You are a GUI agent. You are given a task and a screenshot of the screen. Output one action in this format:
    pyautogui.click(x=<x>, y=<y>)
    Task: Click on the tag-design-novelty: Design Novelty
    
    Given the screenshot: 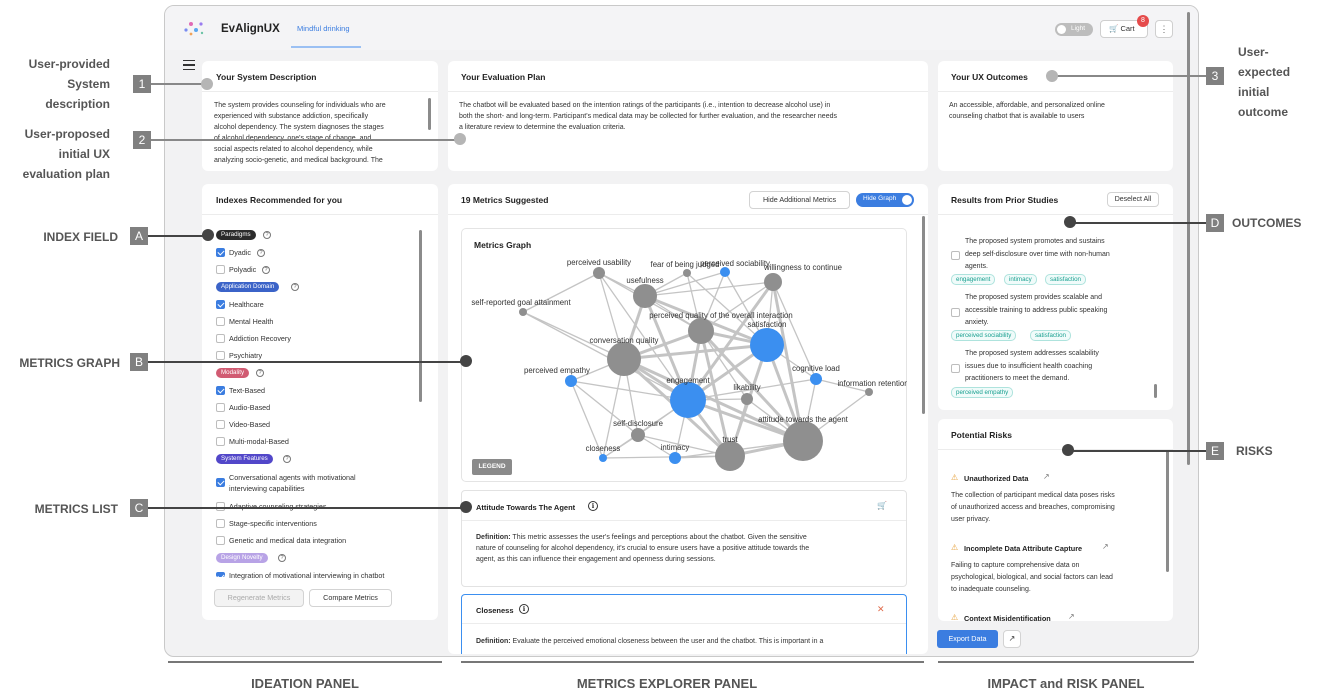 What is the action you would take?
    pyautogui.click(x=242, y=558)
    